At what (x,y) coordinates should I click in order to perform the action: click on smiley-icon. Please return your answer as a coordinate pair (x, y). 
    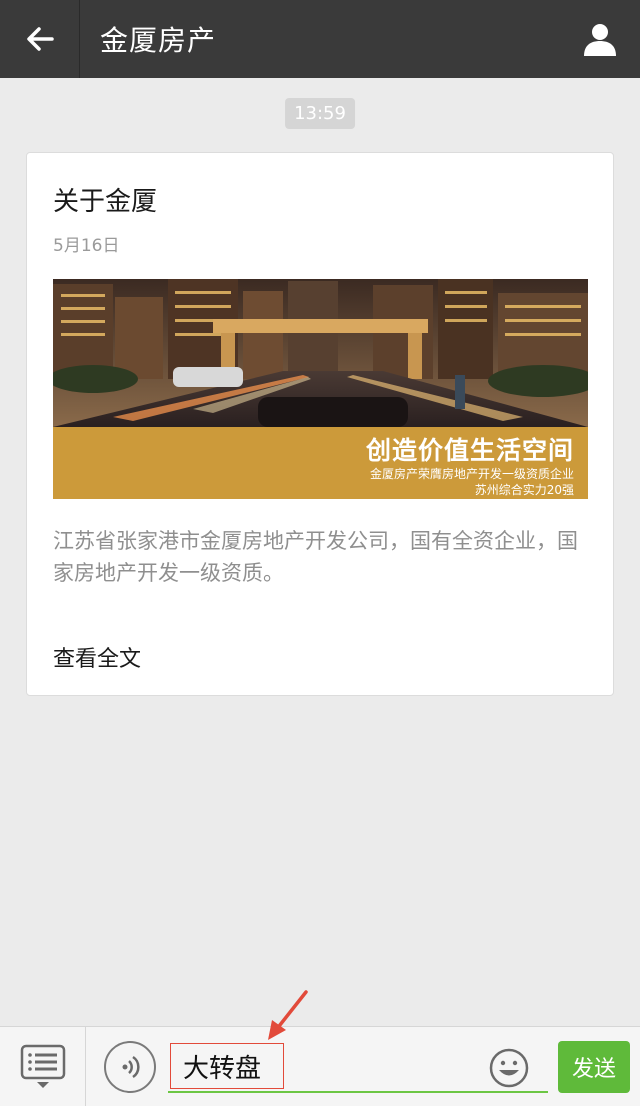
    Looking at the image, I should click on (509, 1068).